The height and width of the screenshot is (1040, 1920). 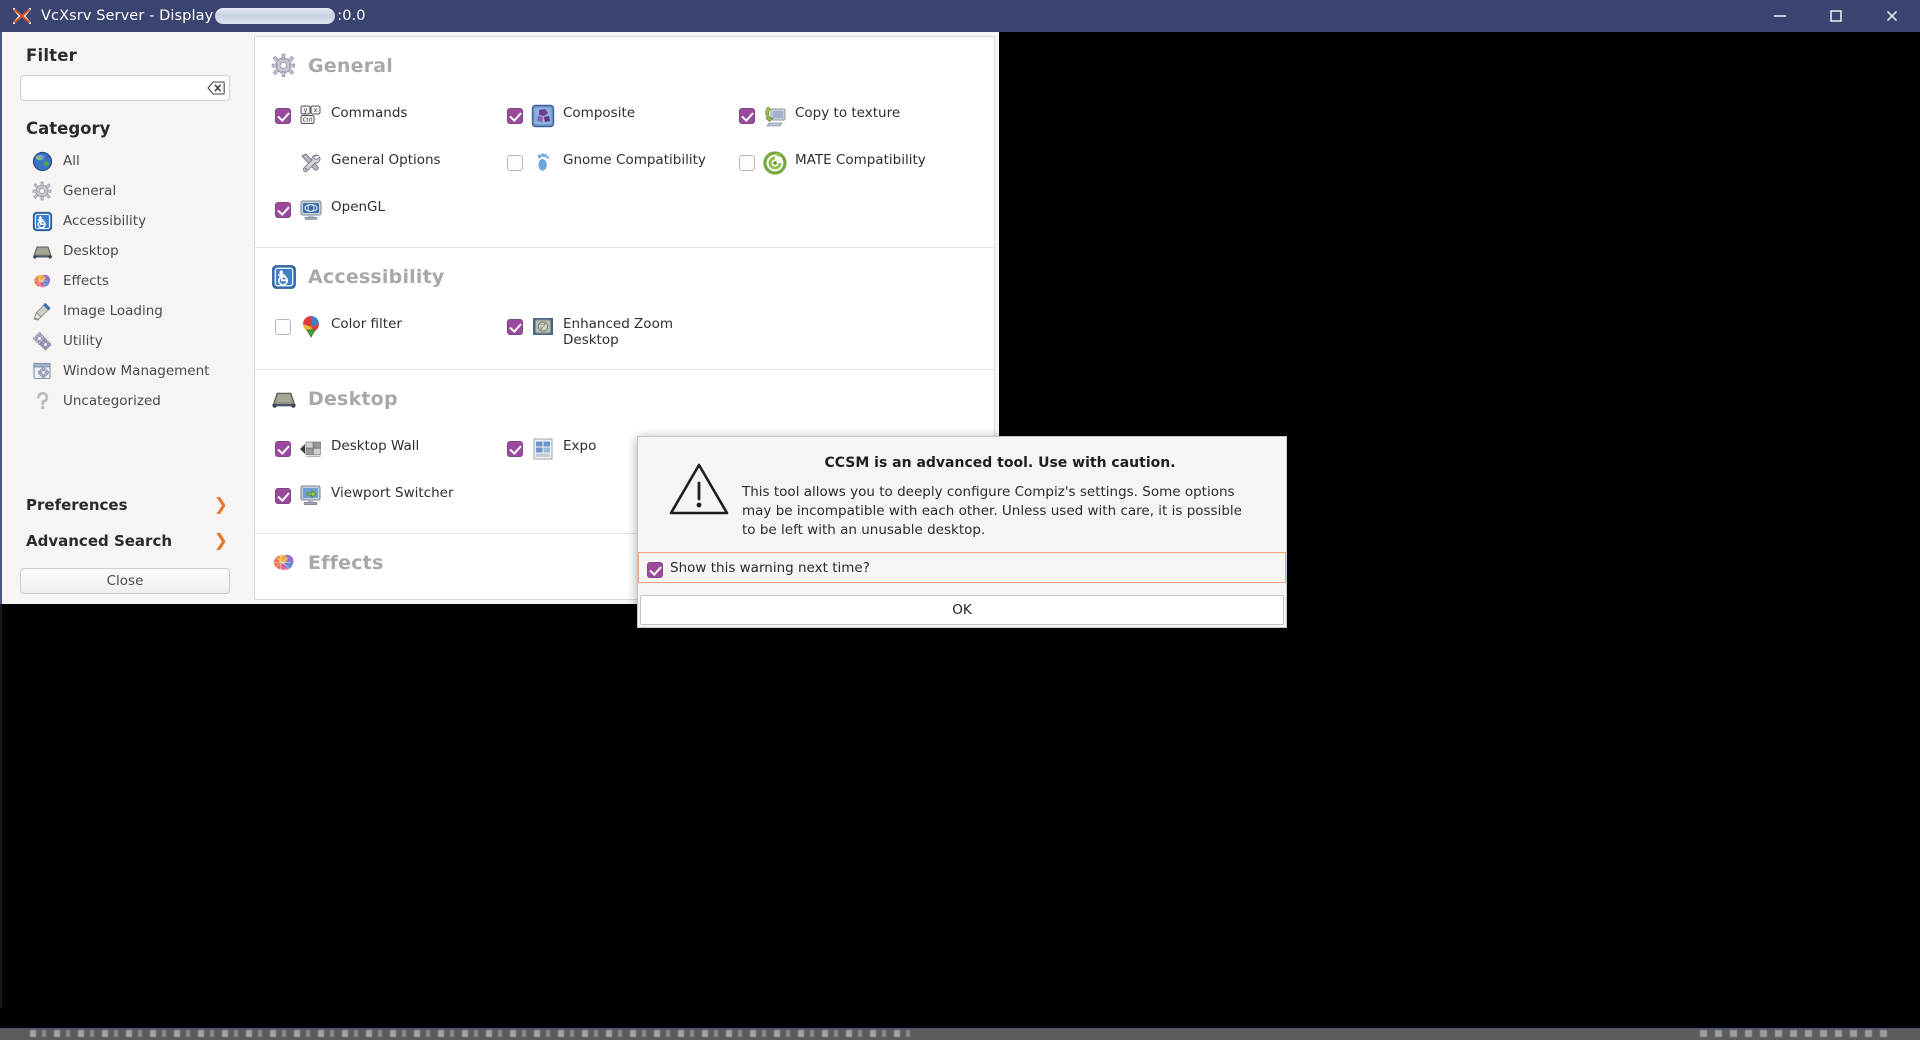 I want to click on category-heading: Category, so click(x=68, y=128).